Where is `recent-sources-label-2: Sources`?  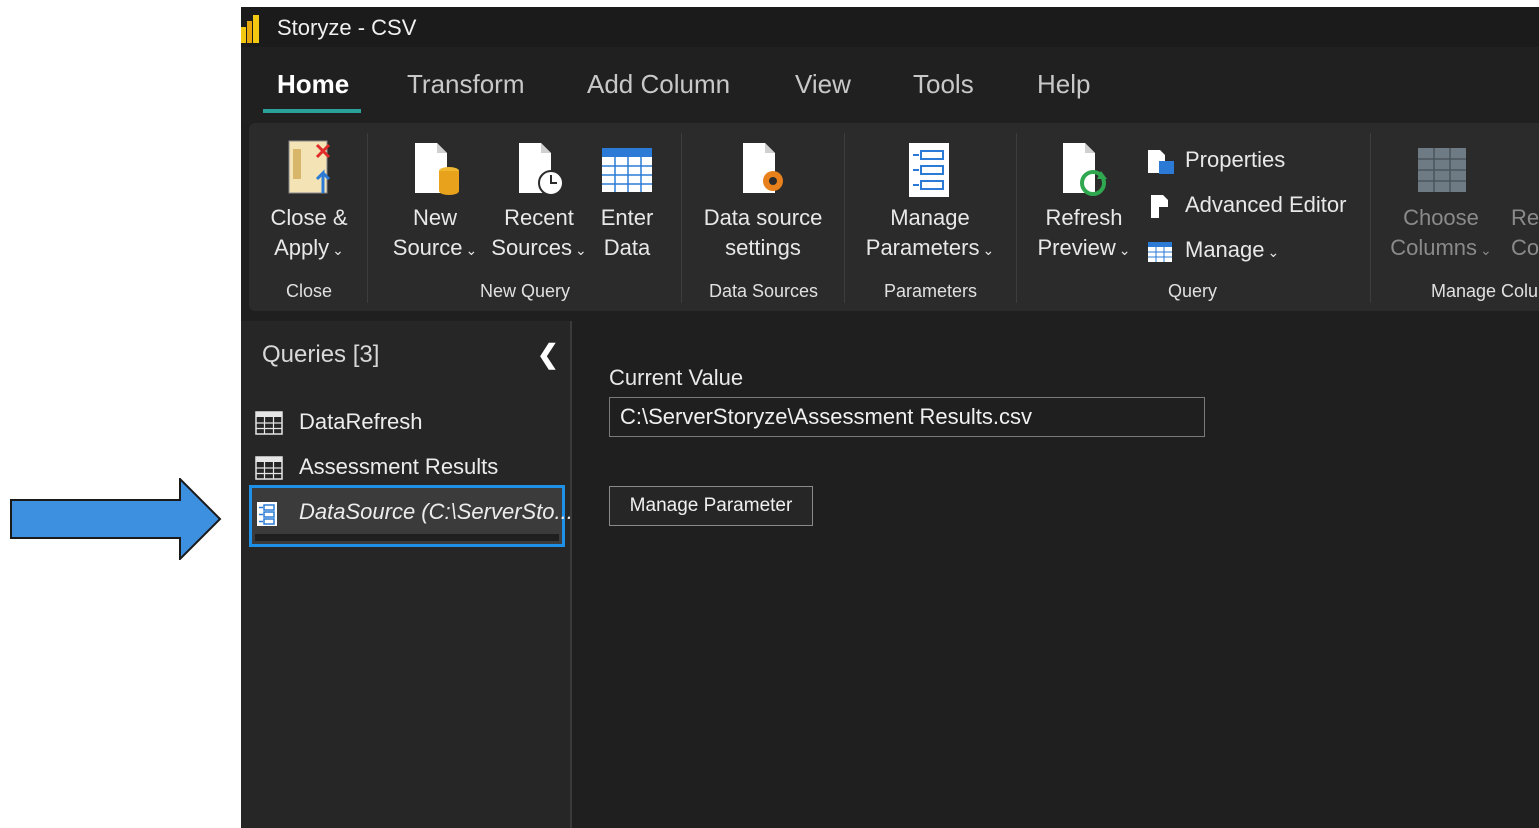
recent-sources-label-2: Sources is located at coordinates (531, 247).